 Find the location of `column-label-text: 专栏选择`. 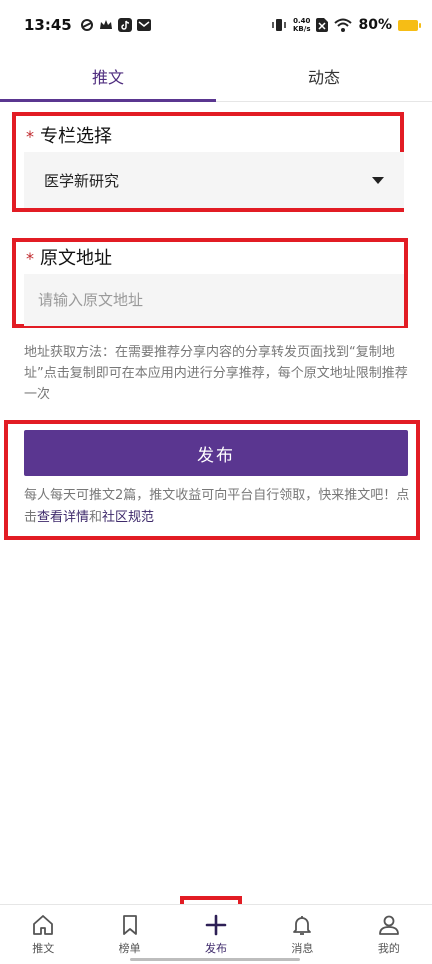

column-label-text: 专栏选择 is located at coordinates (76, 136).